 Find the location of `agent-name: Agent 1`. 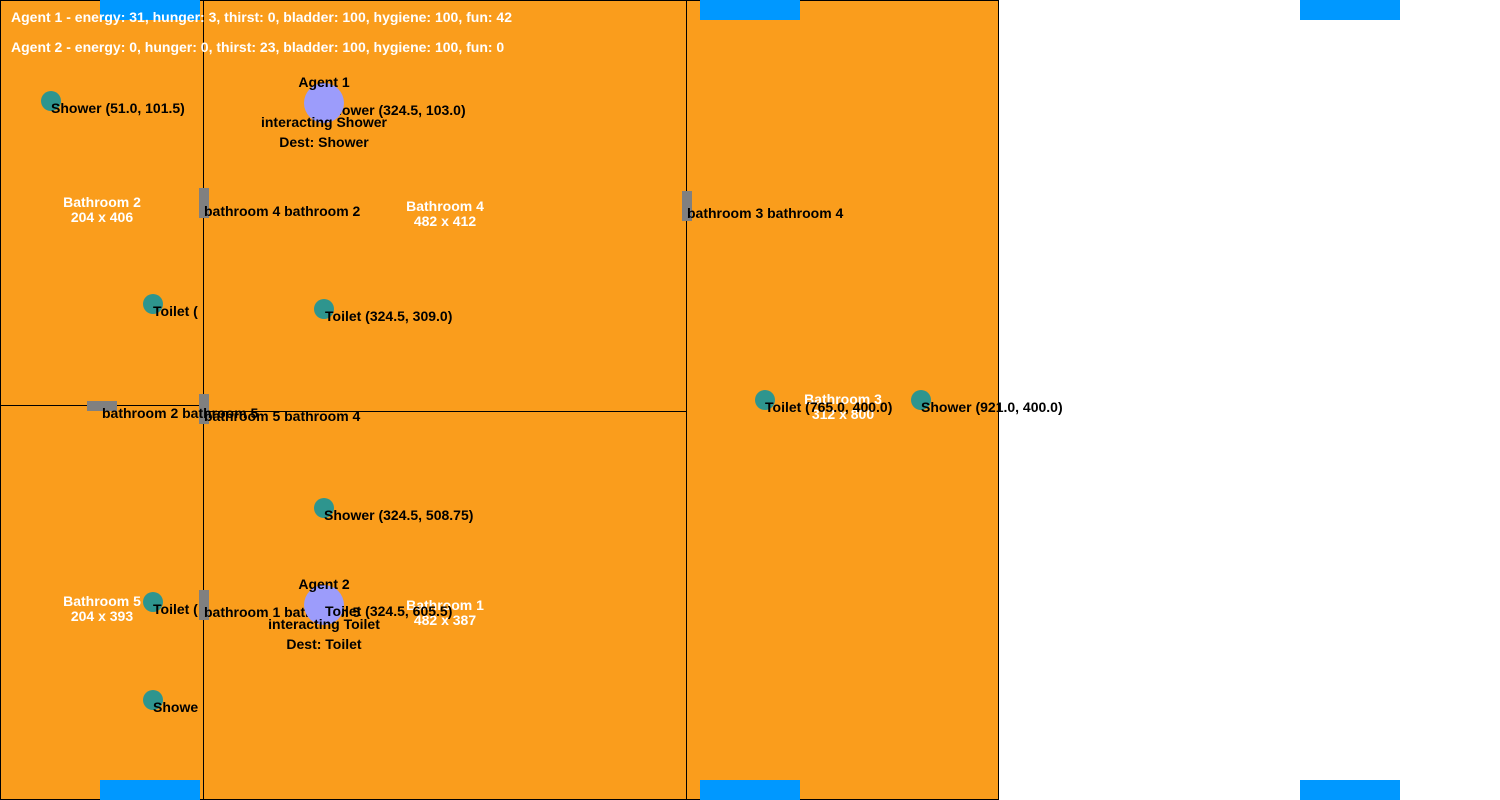

agent-name: Agent 1 is located at coordinates (324, 82).